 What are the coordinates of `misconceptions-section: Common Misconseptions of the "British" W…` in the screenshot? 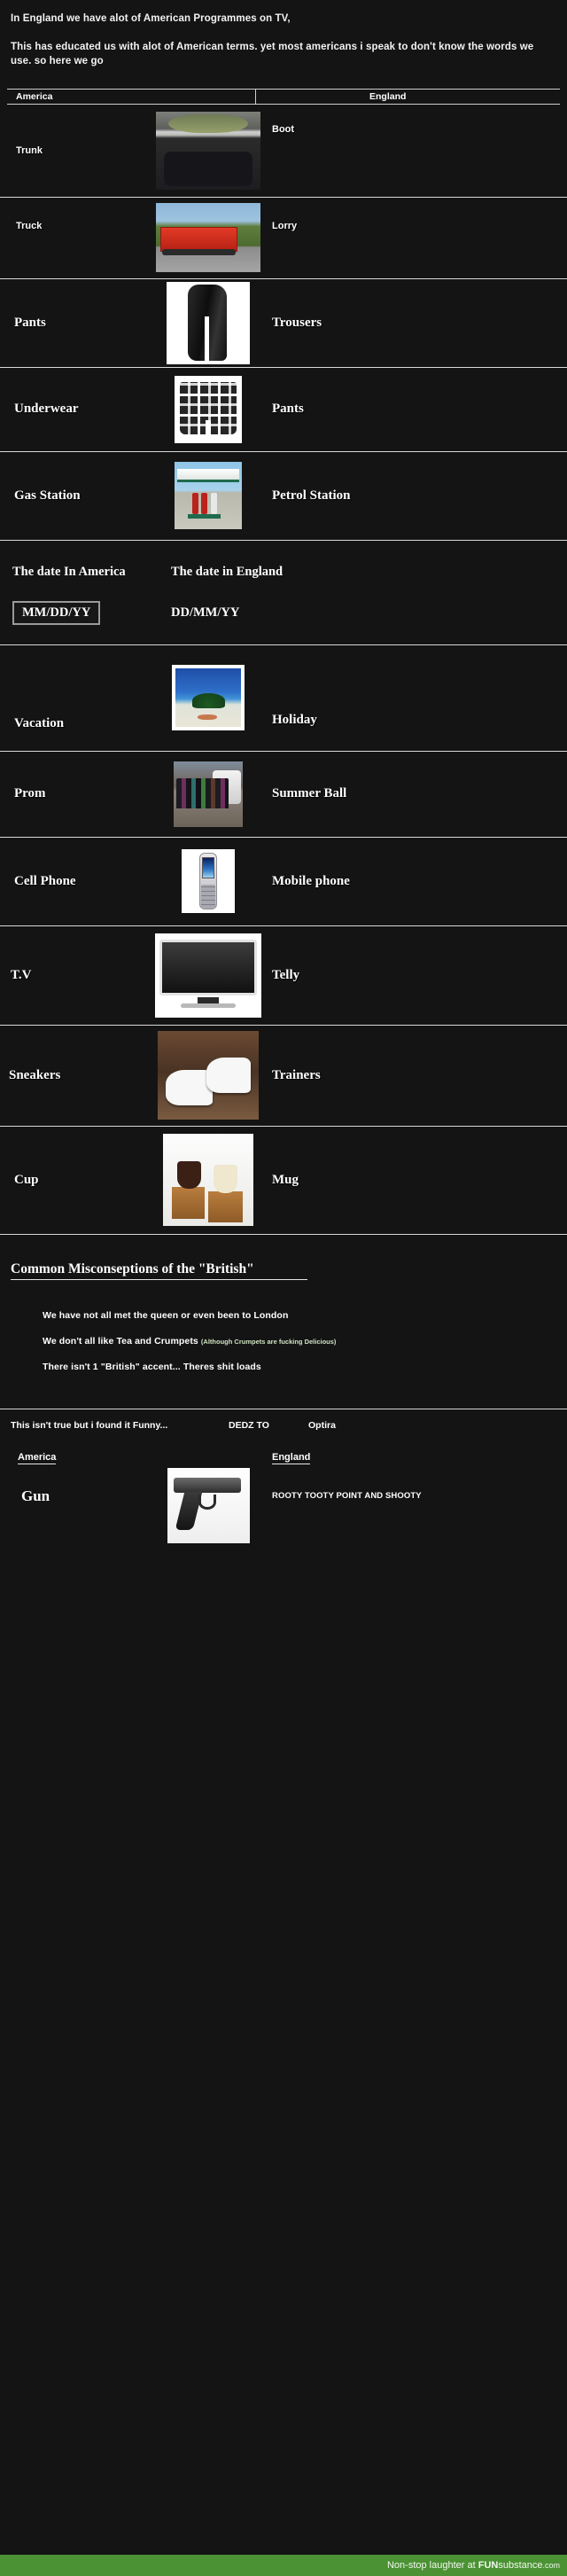 It's located at (283, 1322).